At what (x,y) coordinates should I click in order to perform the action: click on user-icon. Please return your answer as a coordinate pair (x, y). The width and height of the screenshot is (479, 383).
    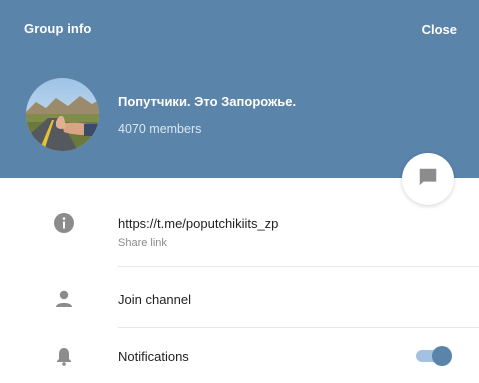
    Looking at the image, I should click on (64, 299).